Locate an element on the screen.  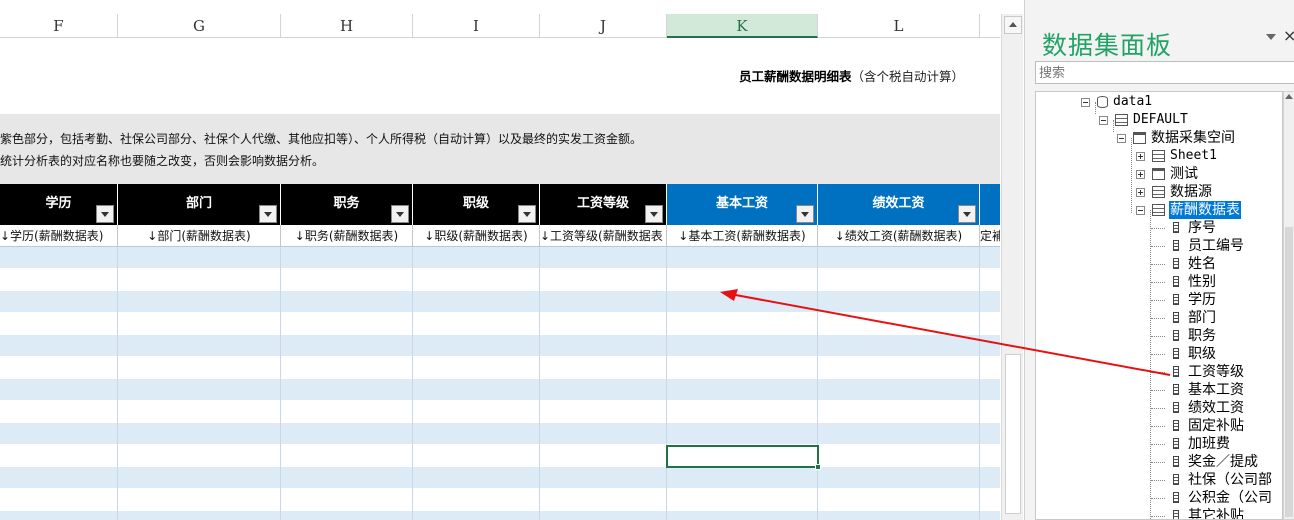
header-cell-salary-grade: 工资等级 is located at coordinates (603, 204).